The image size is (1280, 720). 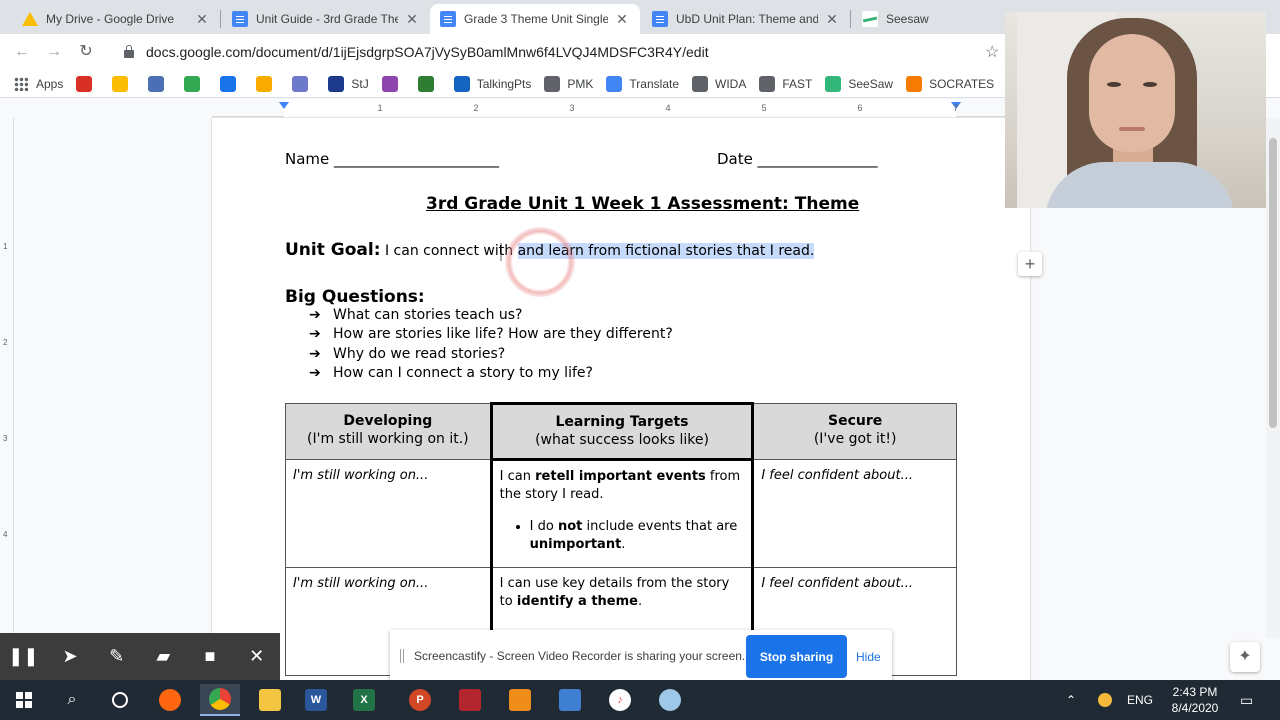 I want to click on lock-icon, so click(x=129, y=51).